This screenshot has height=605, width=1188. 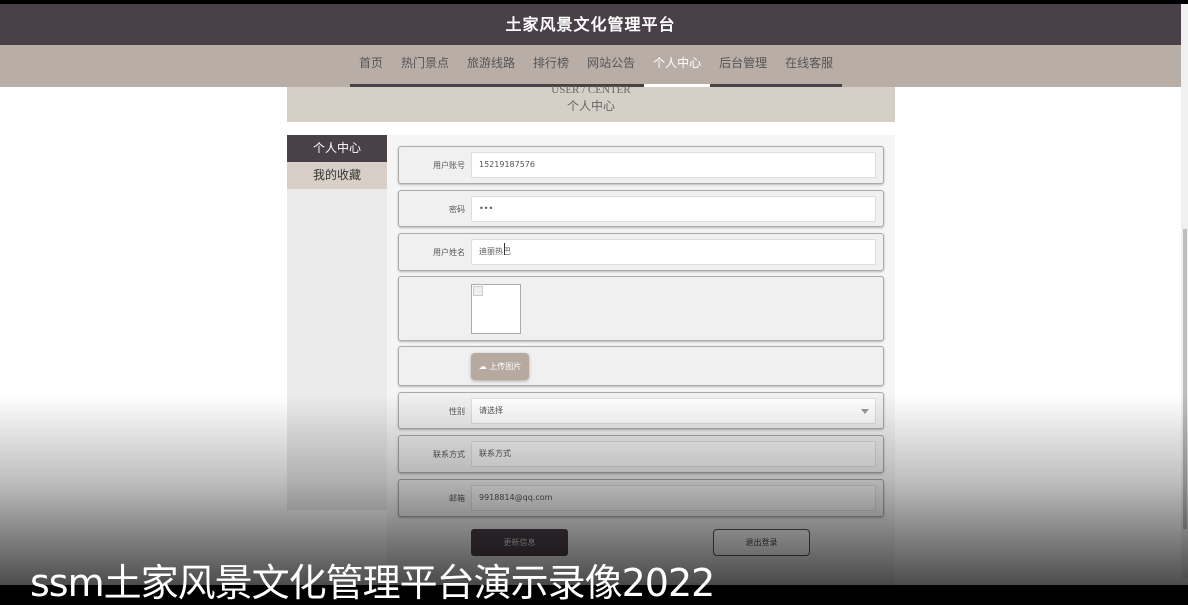 What do you see at coordinates (491, 410) in the screenshot?
I see `gender-select-value: 请选择` at bounding box center [491, 410].